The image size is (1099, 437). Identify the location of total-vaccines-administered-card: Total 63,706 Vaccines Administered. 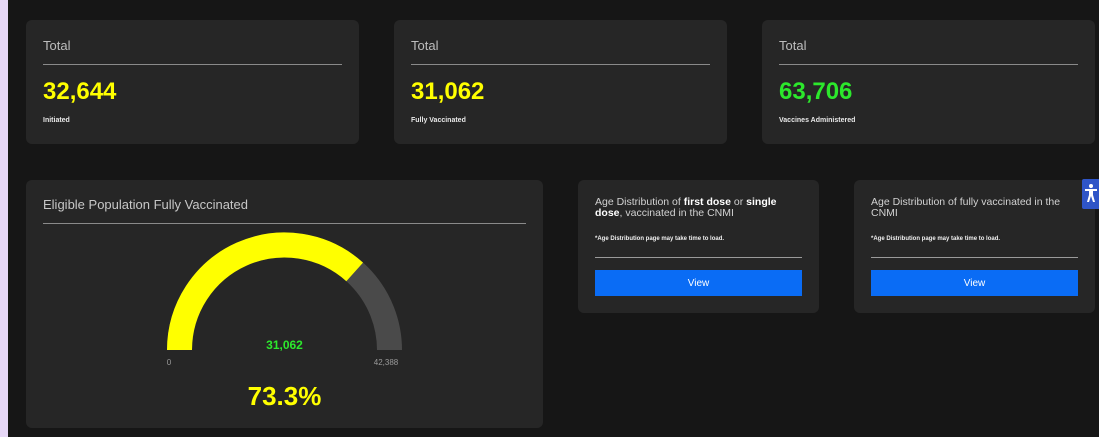
(928, 82).